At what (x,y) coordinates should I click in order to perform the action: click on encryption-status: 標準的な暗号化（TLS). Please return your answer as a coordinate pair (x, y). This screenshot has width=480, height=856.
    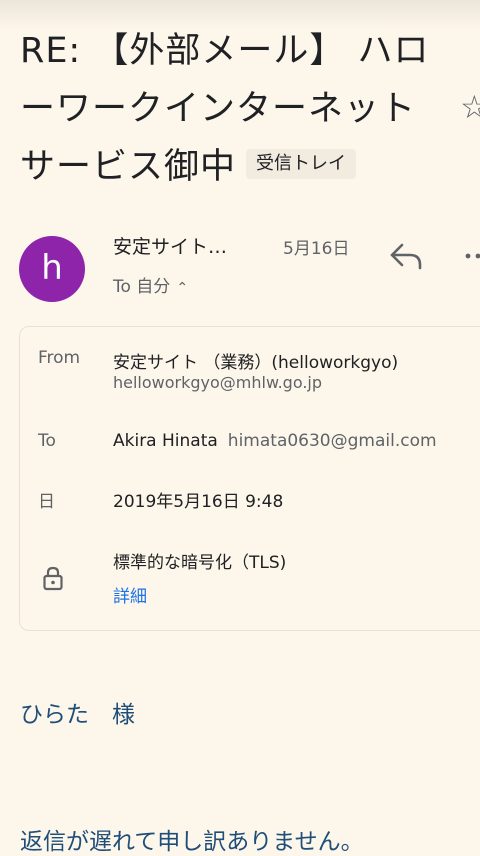
    Looking at the image, I should click on (200, 563).